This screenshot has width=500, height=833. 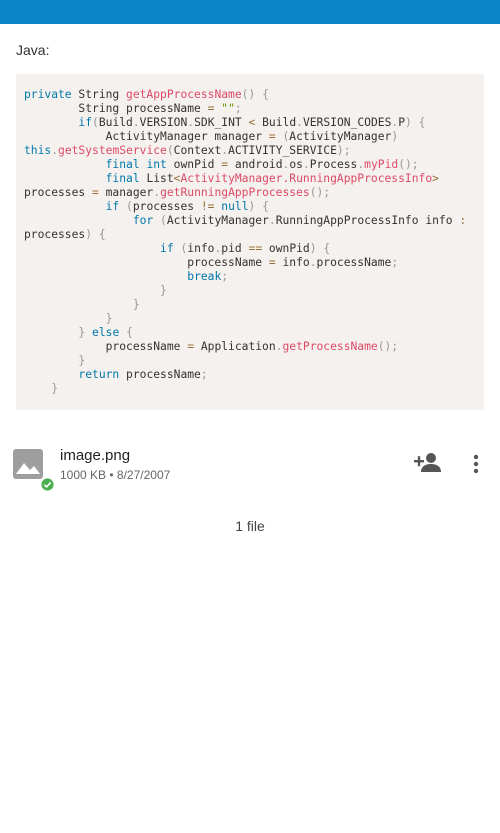 What do you see at coordinates (95, 455) in the screenshot?
I see `file-name: image.png` at bounding box center [95, 455].